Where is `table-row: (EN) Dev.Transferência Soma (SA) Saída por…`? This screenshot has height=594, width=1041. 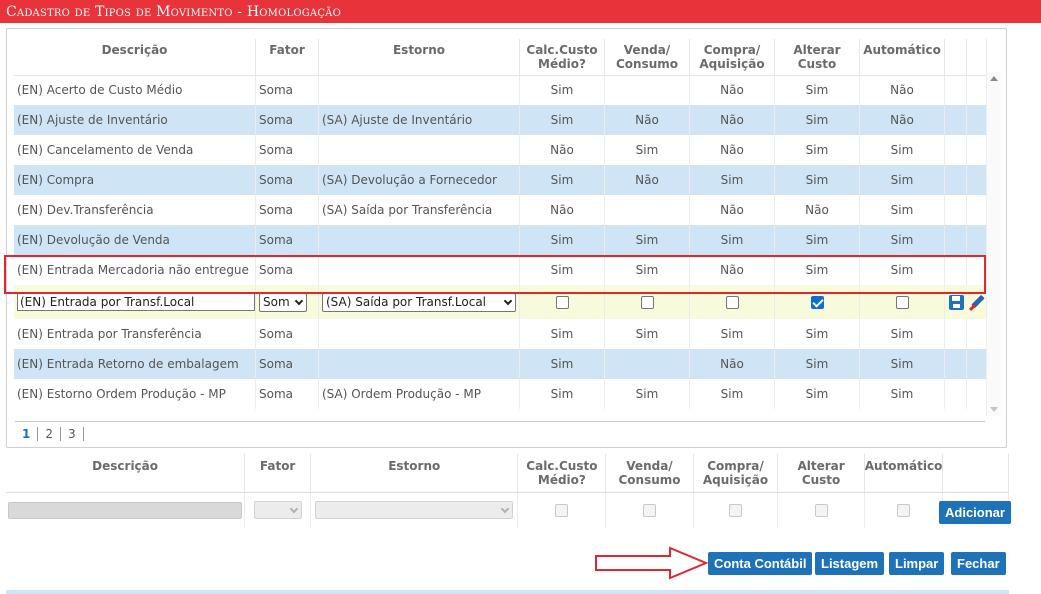 table-row: (EN) Dev.Transferência Soma (SA) Saída por… is located at coordinates (500, 210).